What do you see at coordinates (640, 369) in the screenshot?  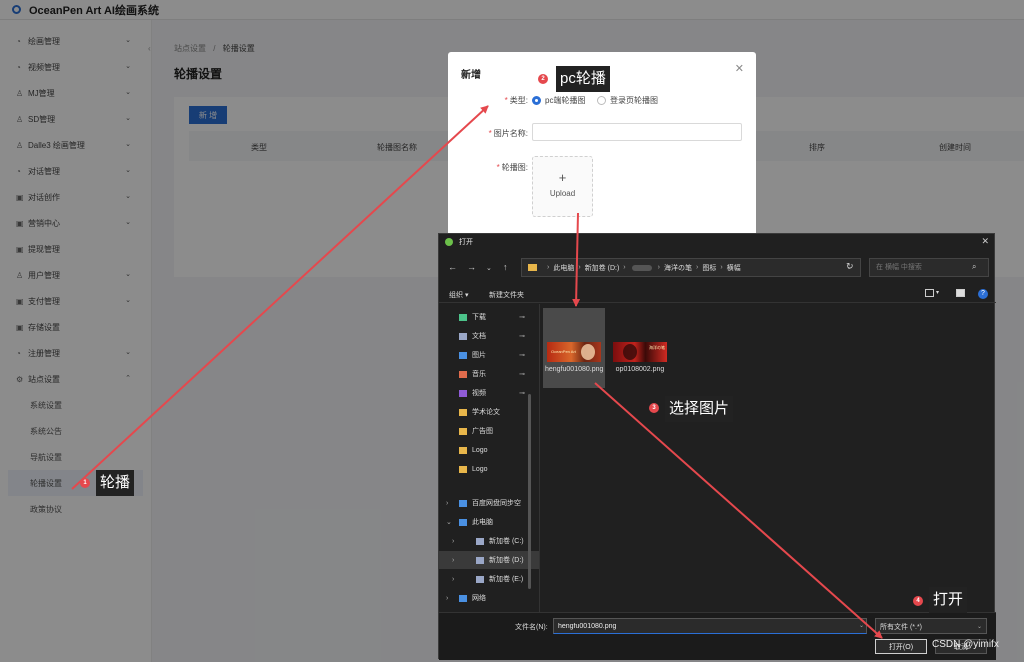 I see `file-name: op0108002.png` at bounding box center [640, 369].